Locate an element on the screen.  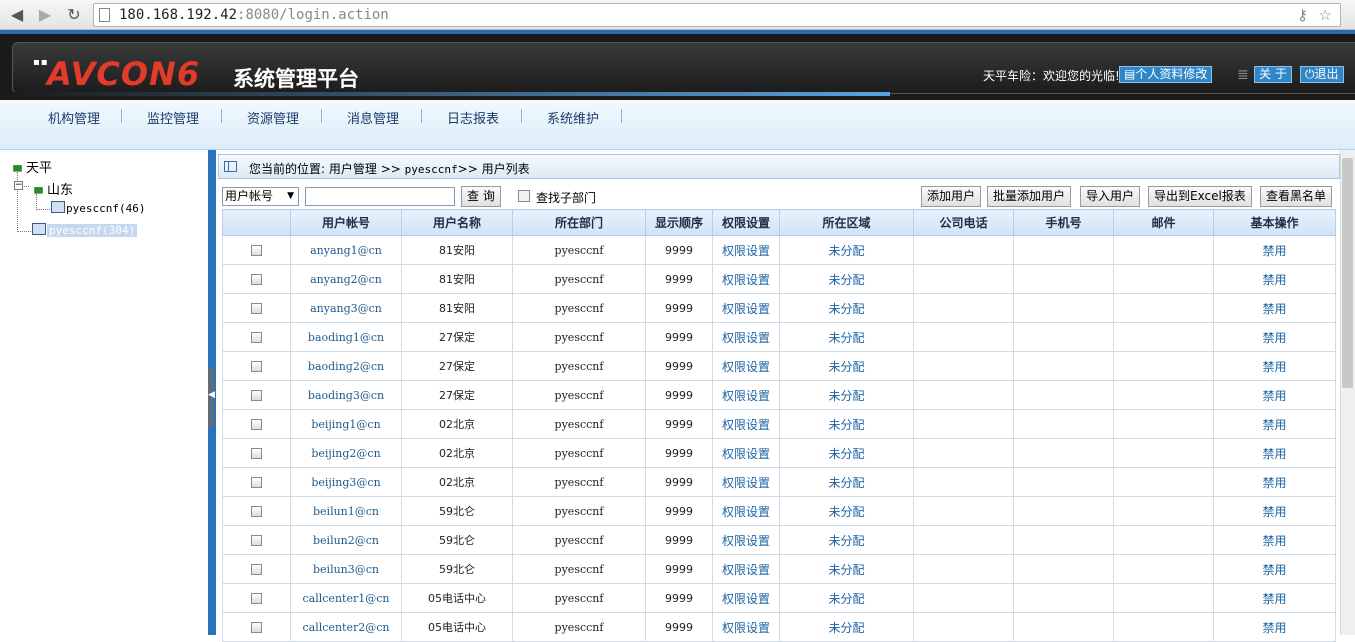
address-bar: 180.168.192.42:8080/login.action ⚷ ☆ is located at coordinates (717, 15).